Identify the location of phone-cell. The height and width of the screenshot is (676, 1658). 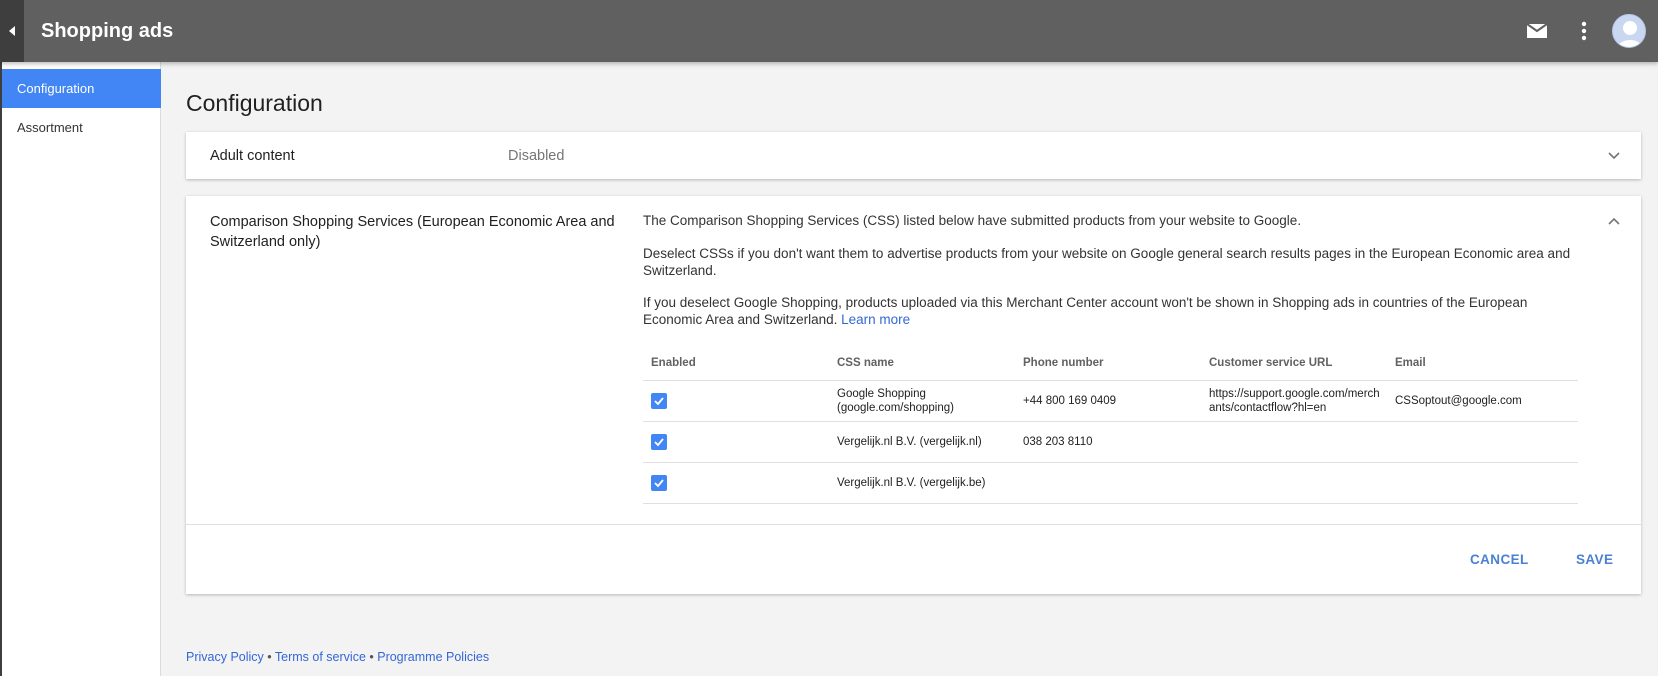
(1108, 483).